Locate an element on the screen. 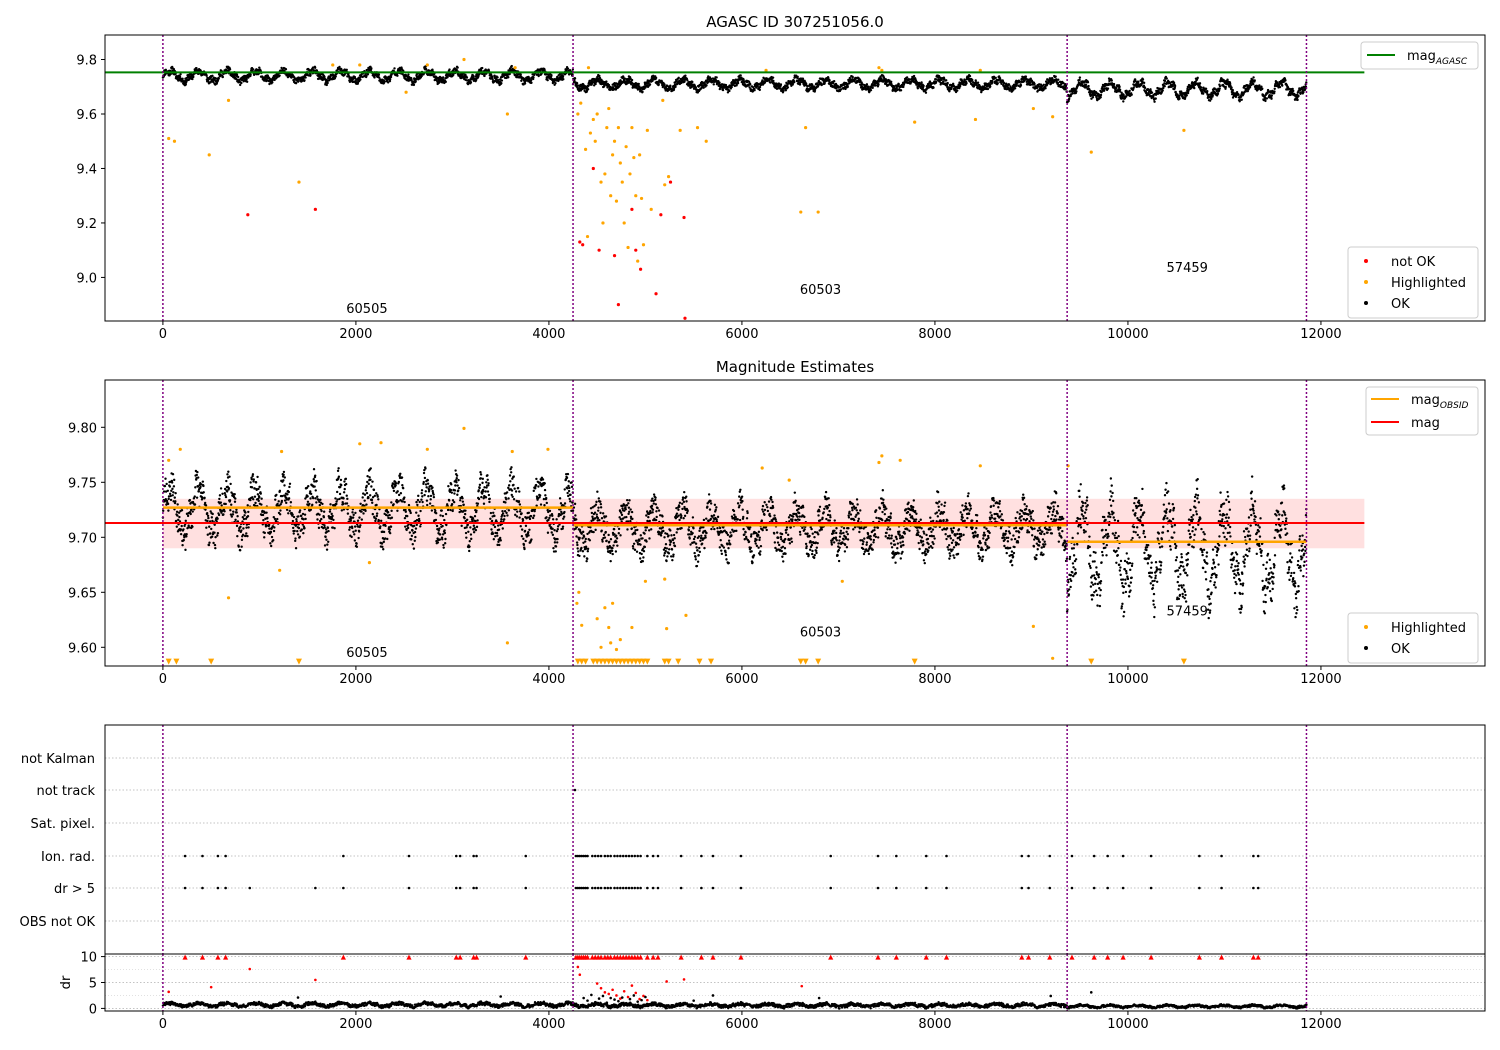  y-tick-label: 9.2 is located at coordinates (86, 224).